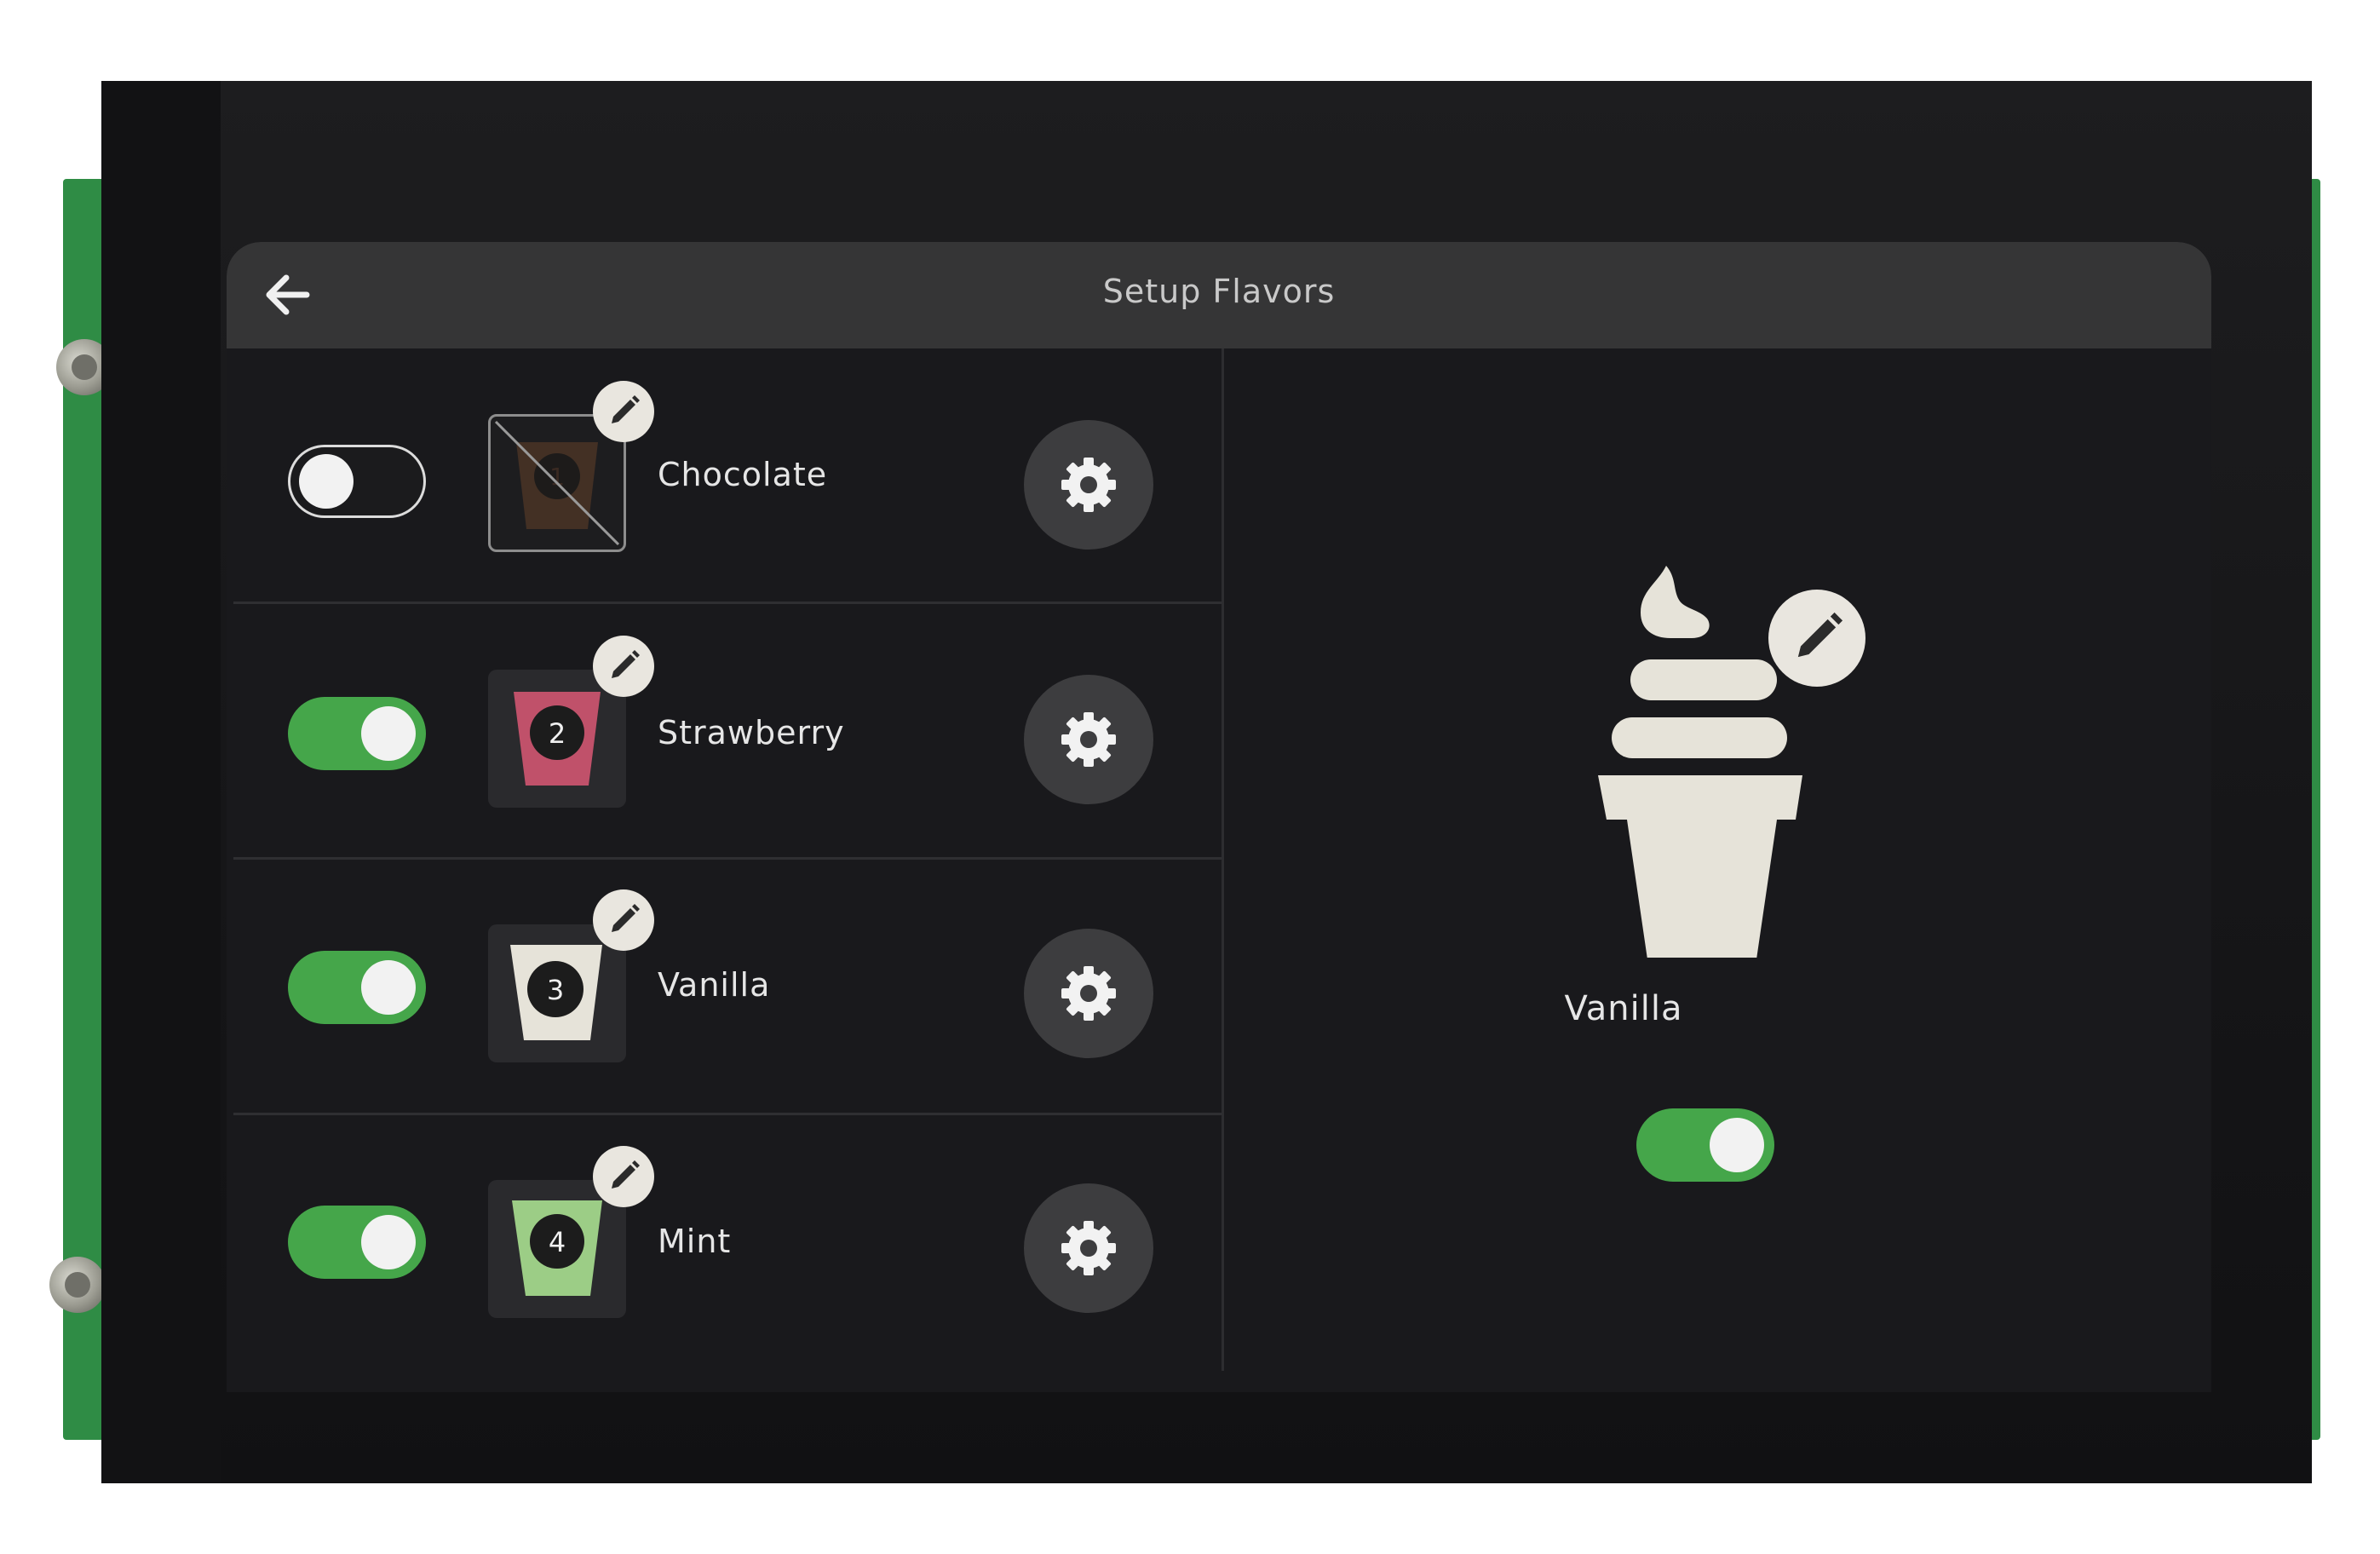 This screenshot has width=2380, height=1554. I want to click on flavor-settings-button-chocolate, so click(1089, 485).